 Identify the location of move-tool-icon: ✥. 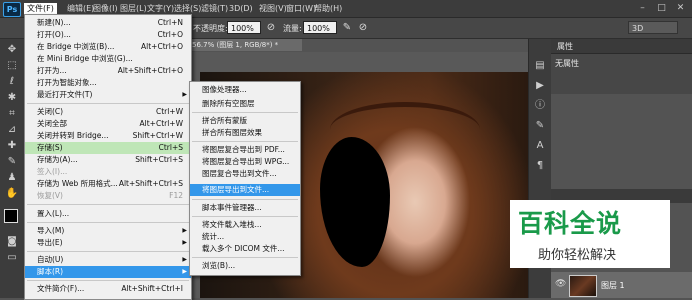
(12, 50).